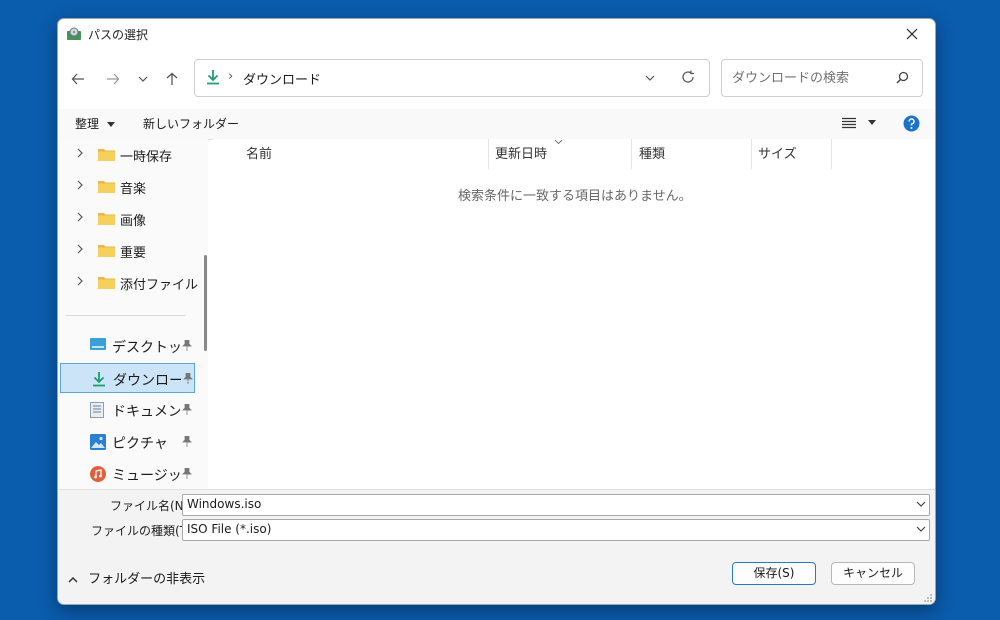 The width and height of the screenshot is (1000, 620). I want to click on column-header-size: サイズ, so click(777, 152).